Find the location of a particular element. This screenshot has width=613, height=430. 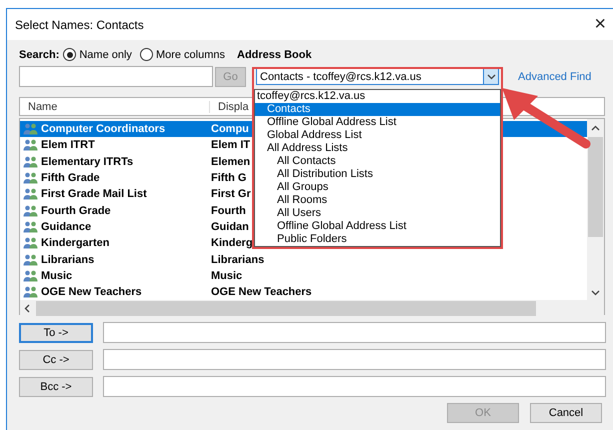

radio-option: More columns is located at coordinates (183, 54).